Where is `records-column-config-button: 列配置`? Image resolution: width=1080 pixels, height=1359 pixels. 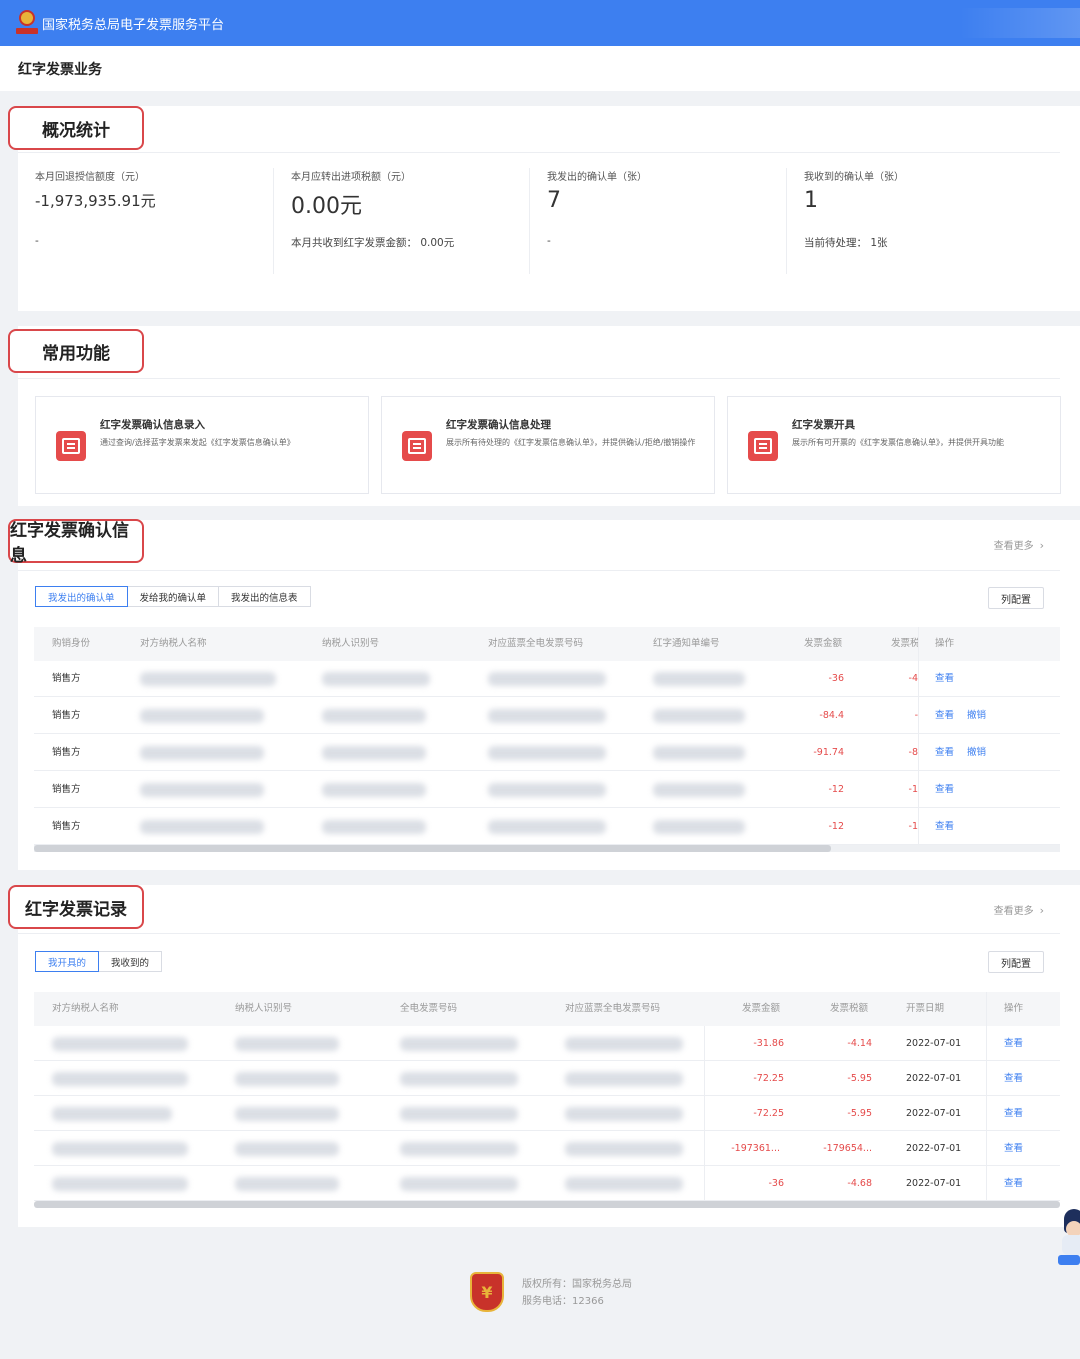
records-column-config-button: 列配置 is located at coordinates (1016, 962).